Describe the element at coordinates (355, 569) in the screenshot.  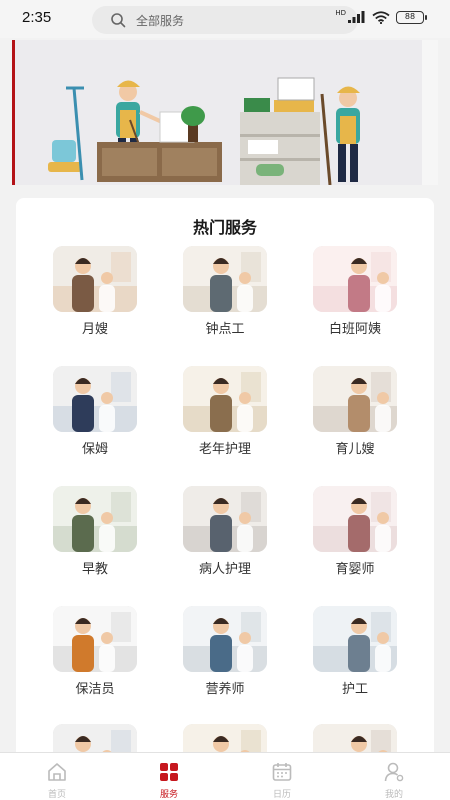
I see `service-label: 育婴师` at that location.